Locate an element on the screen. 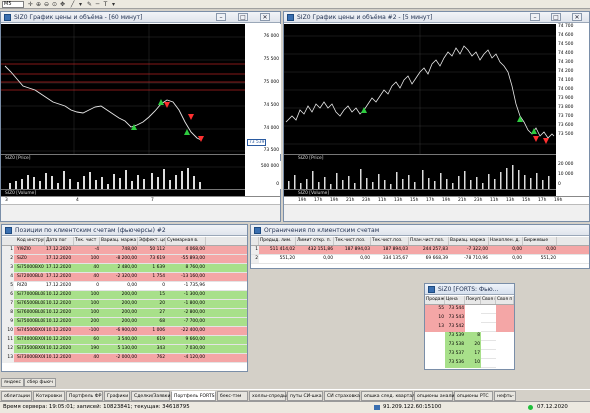 The image size is (590, 413). y-tick: 74 100 is located at coordinates (566, 80).